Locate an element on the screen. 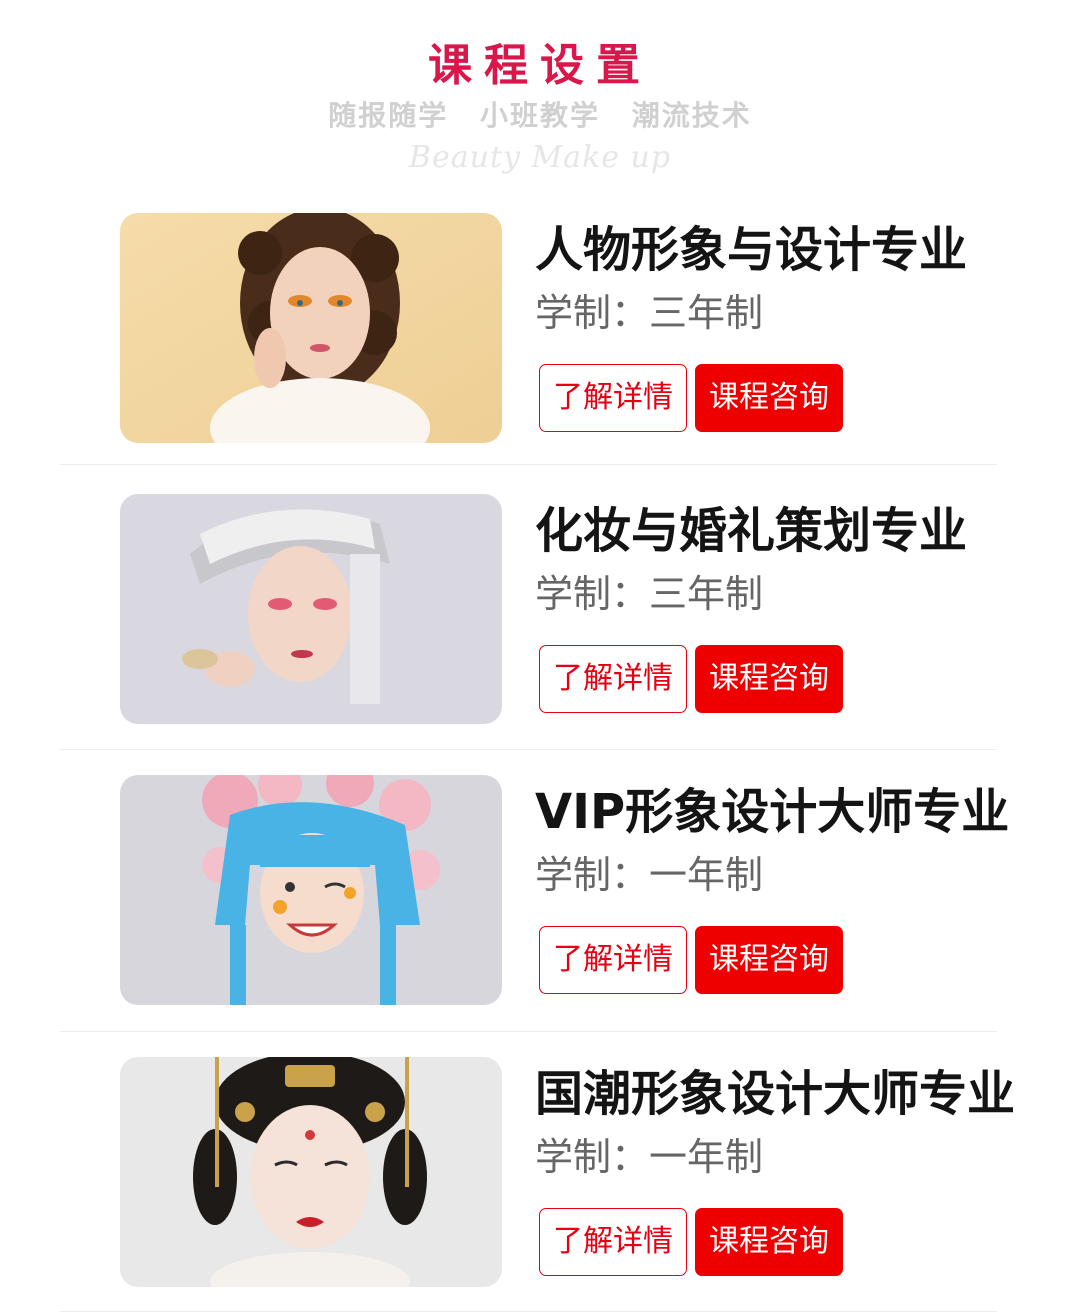  tagline-item: 潮流技术 is located at coordinates (691, 115).